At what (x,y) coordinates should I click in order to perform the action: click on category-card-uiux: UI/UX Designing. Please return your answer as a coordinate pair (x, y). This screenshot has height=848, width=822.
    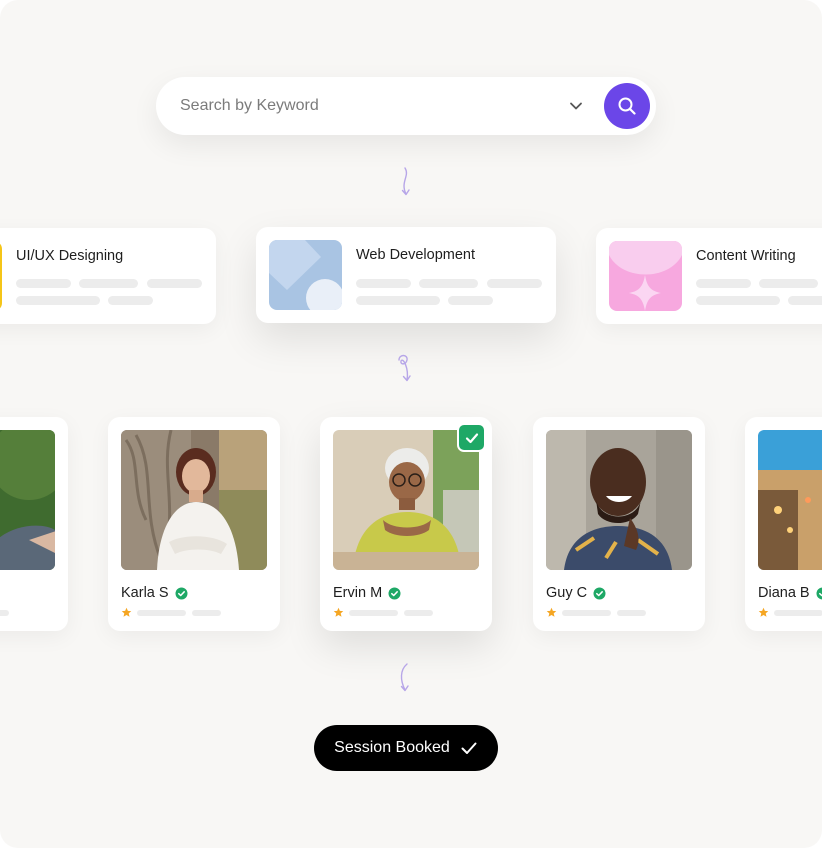
    Looking at the image, I should click on (108, 276).